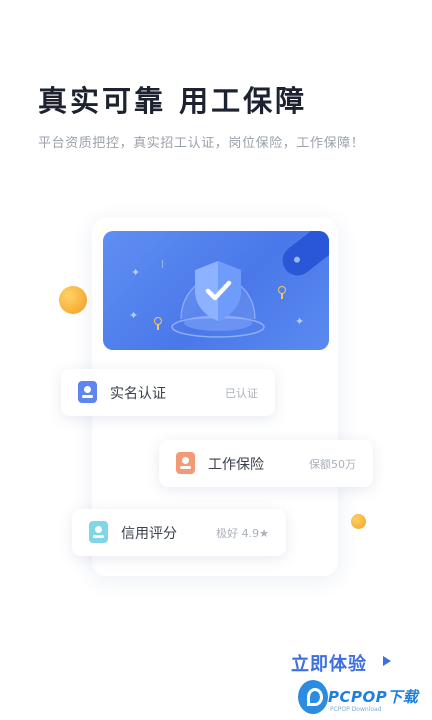  What do you see at coordinates (218, 299) in the screenshot?
I see `shield-check-icon` at bounding box center [218, 299].